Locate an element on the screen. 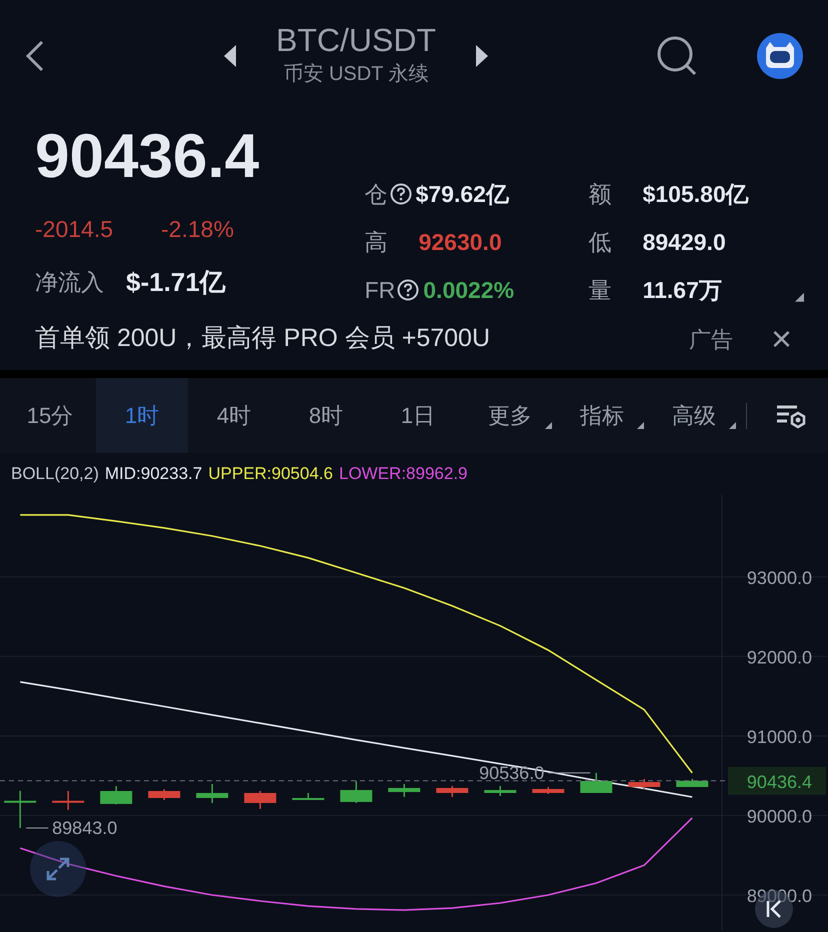 This screenshot has height=932, width=828. settings-icon is located at coordinates (791, 415).